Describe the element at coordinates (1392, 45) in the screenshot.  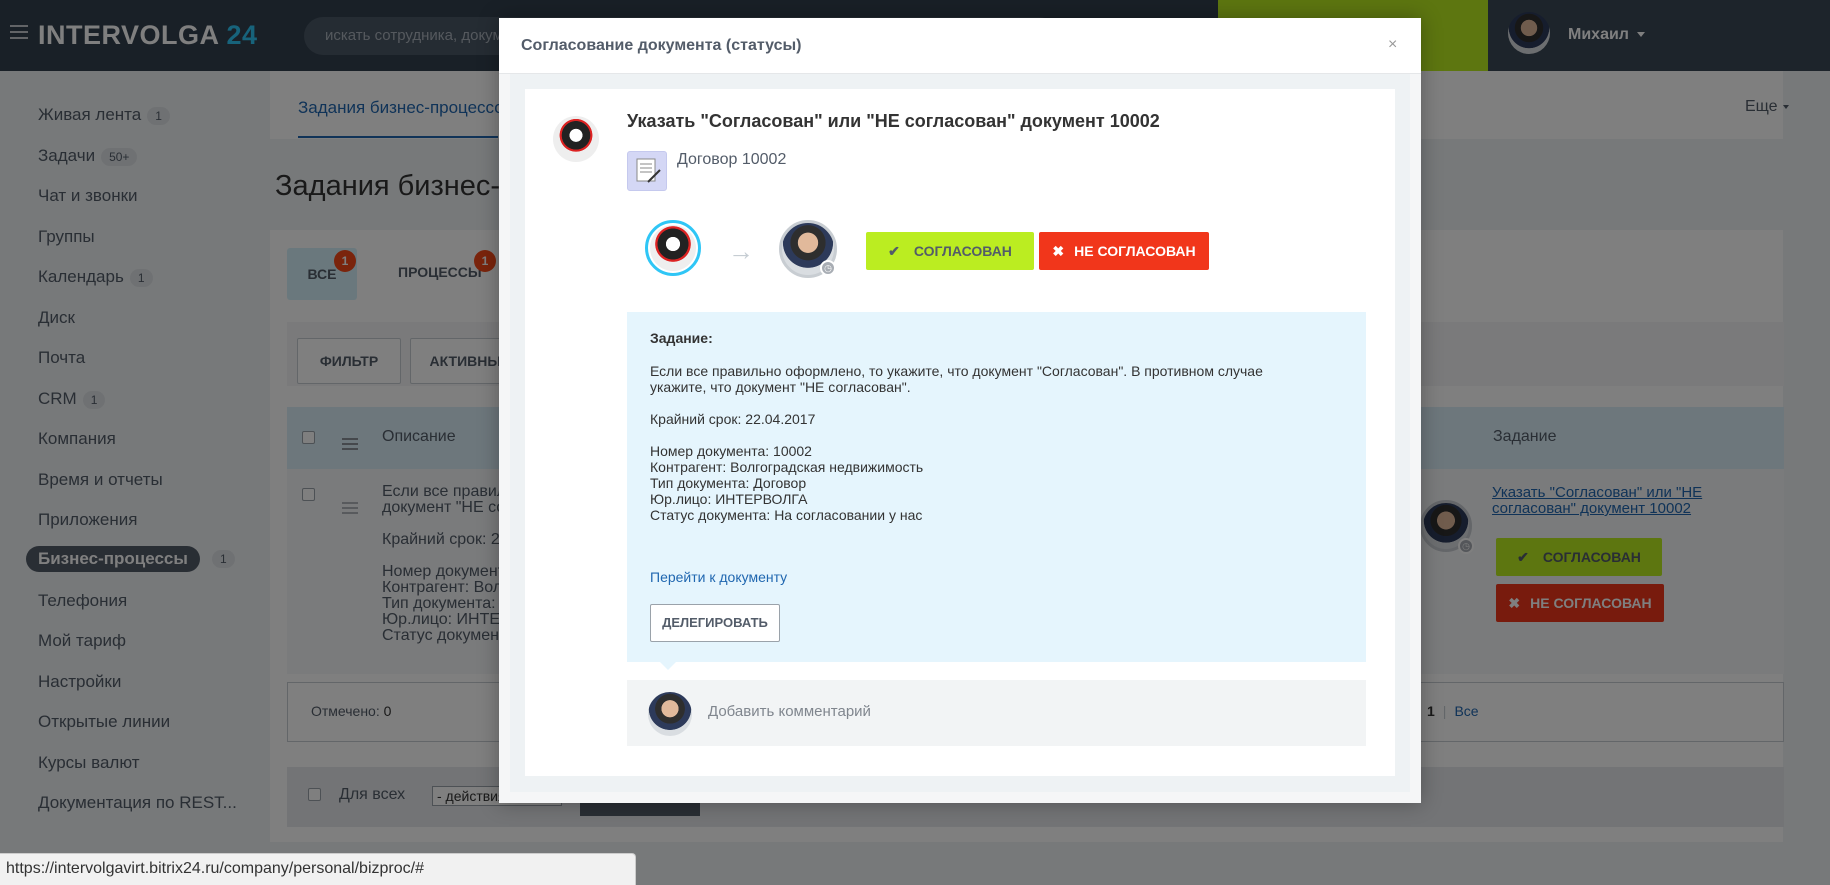
I see `close-icon: ×` at that location.